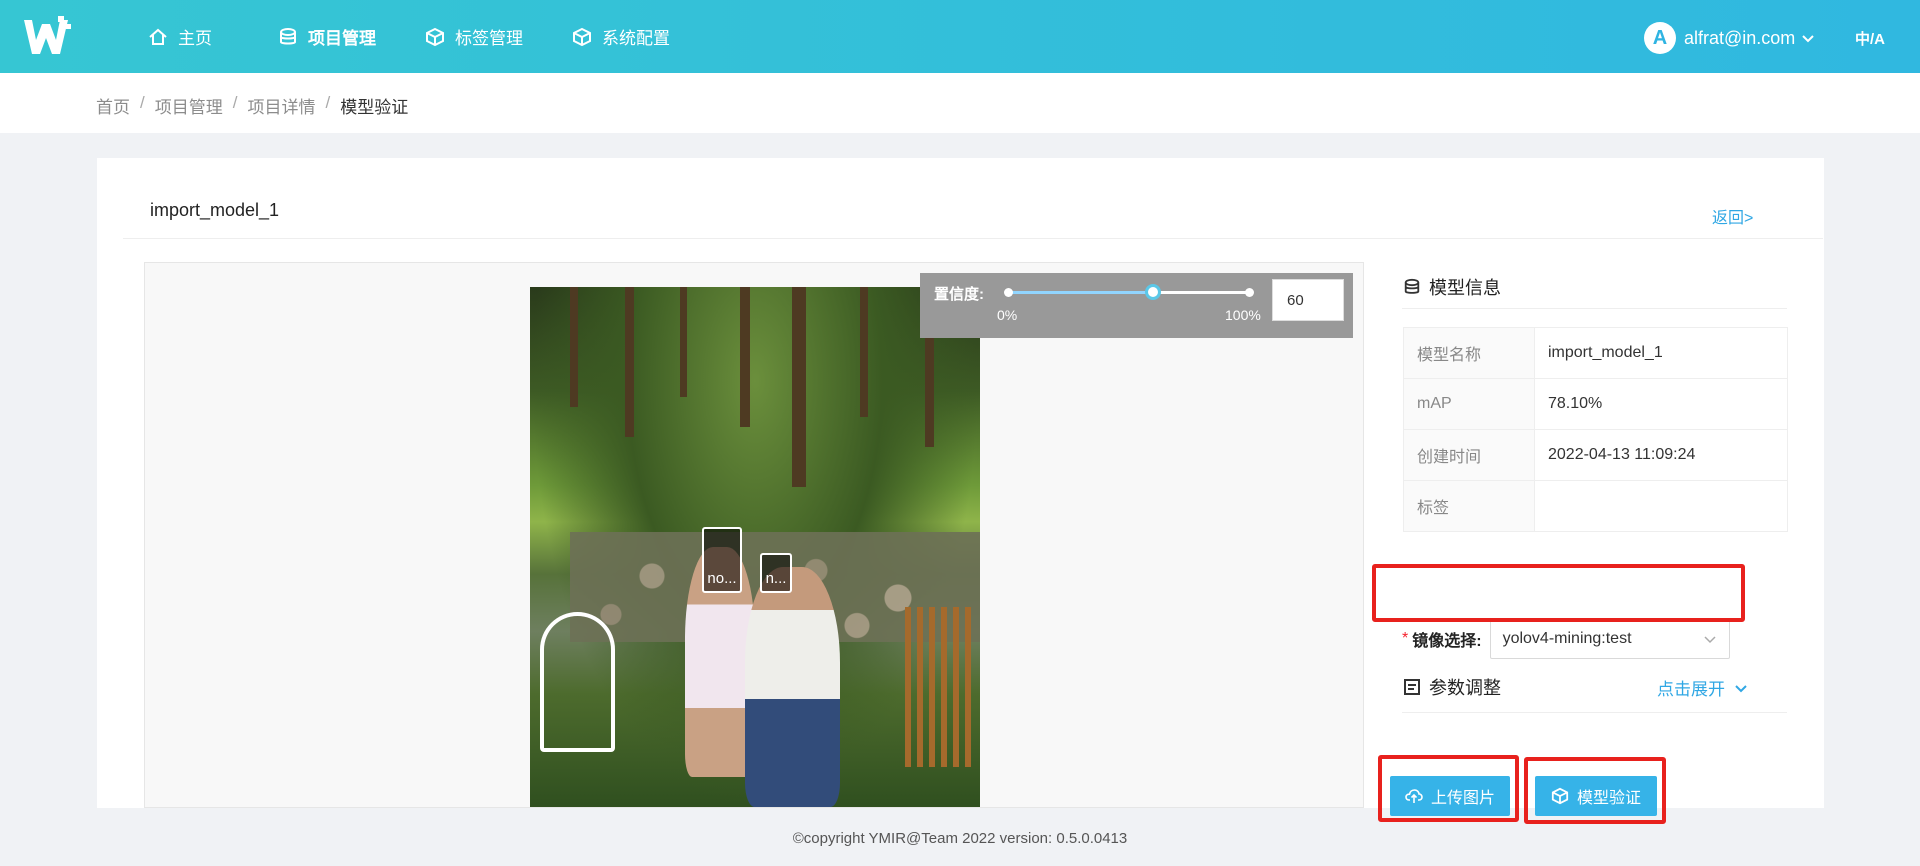 The image size is (1920, 866). I want to click on info-key: 标签, so click(1469, 506).